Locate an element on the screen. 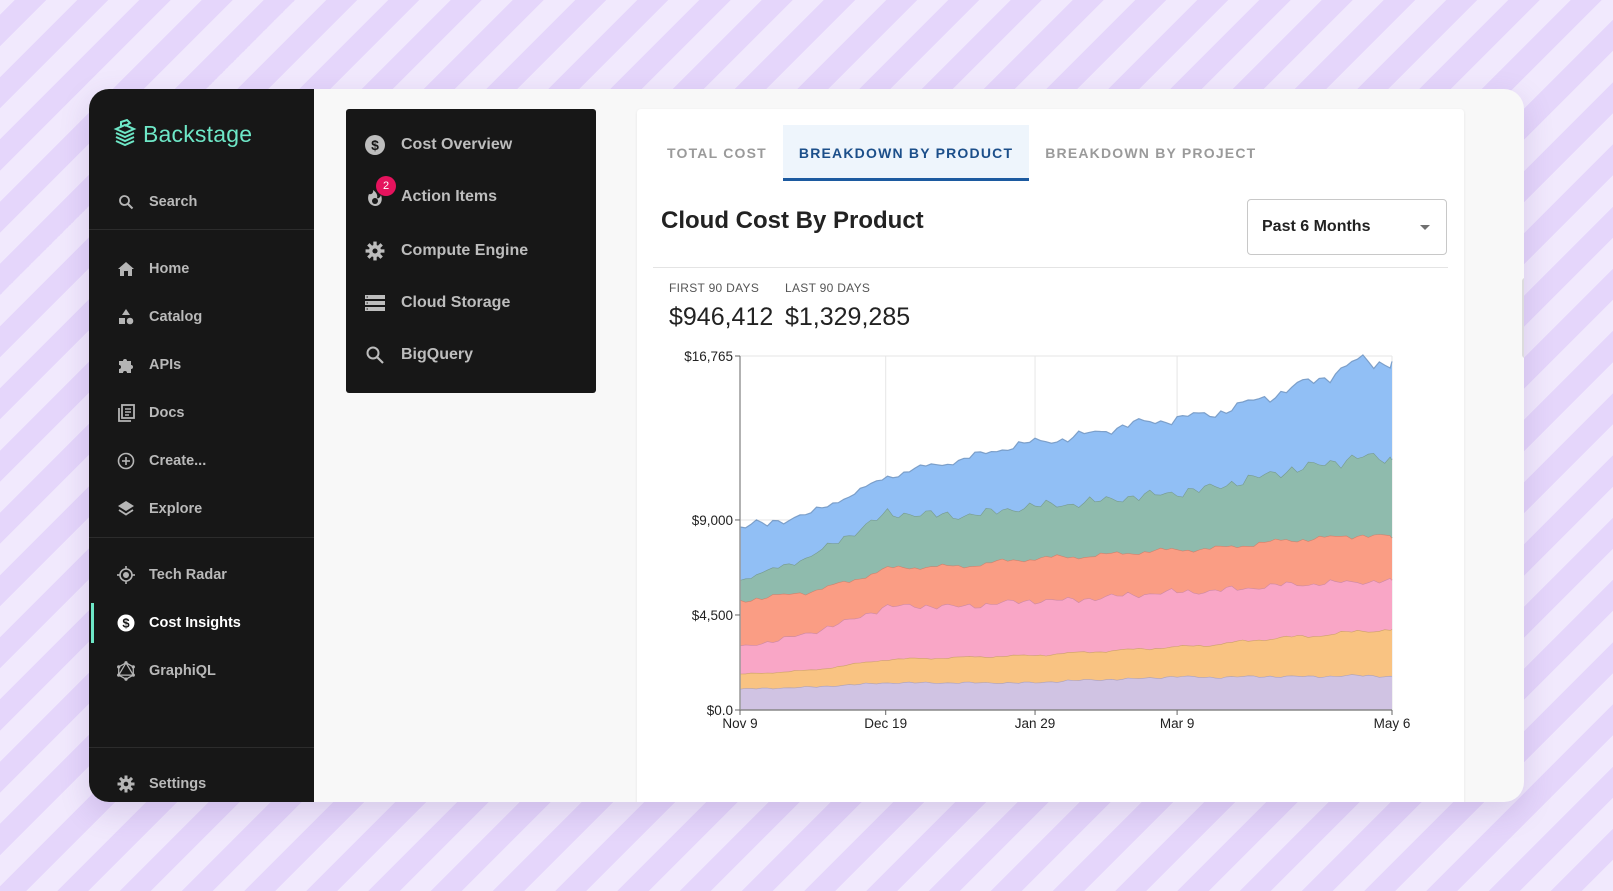 The width and height of the screenshot is (1613, 891). home-icon is located at coordinates (126, 269).